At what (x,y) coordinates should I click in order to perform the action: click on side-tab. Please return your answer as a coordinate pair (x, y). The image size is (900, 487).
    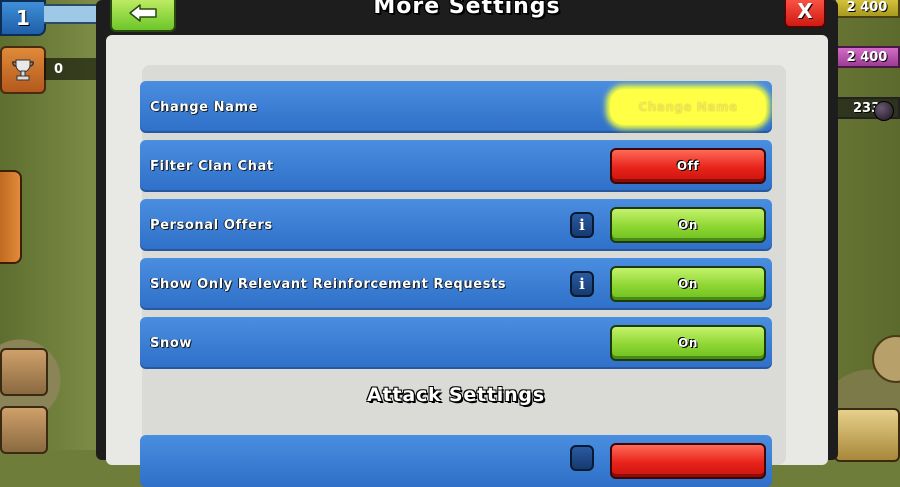
    Looking at the image, I should click on (11, 217).